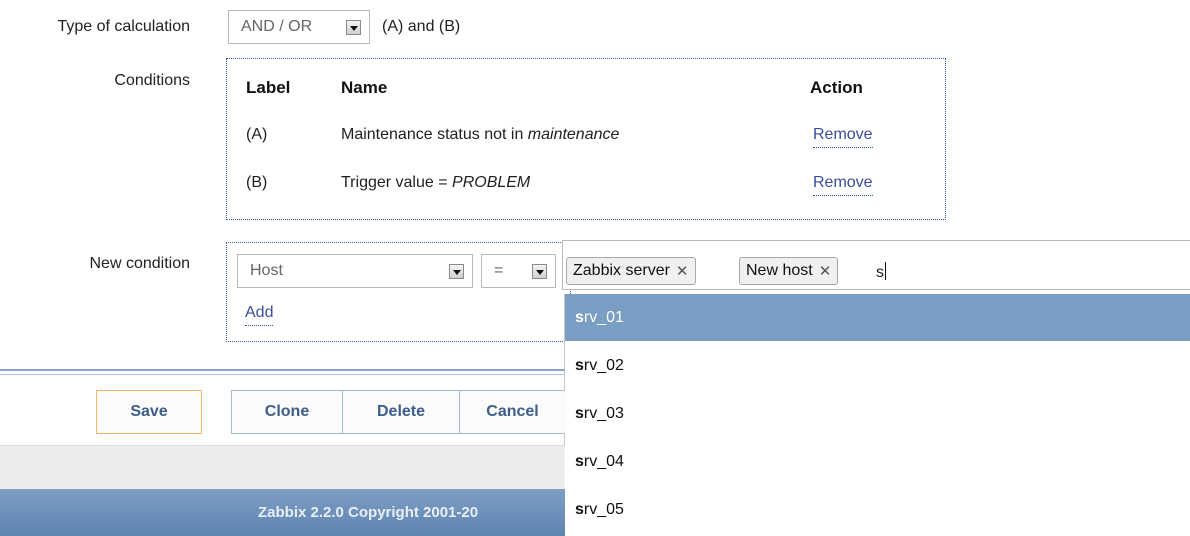 The width and height of the screenshot is (1190, 536). I want to click on host-chip-new-host: New host ✕, so click(789, 271).